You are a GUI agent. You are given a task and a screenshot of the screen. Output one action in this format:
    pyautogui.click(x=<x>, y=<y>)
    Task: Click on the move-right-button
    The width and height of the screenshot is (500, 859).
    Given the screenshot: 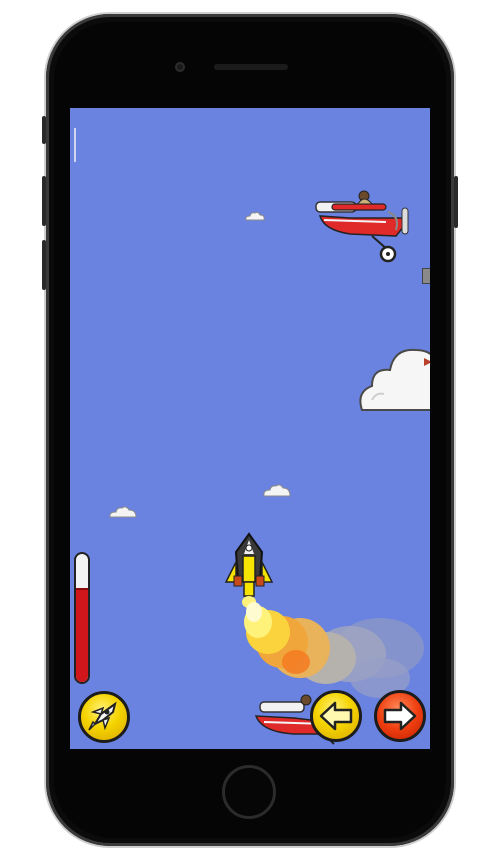 What is the action you would take?
    pyautogui.click(x=400, y=716)
    